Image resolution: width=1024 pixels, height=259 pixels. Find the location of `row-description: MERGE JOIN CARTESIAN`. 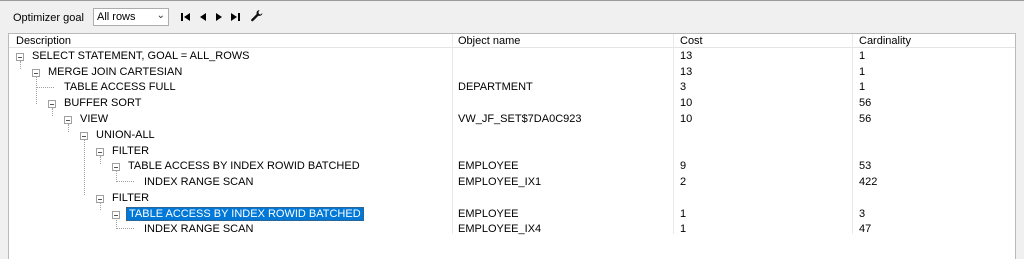

row-description: MERGE JOIN CARTESIAN is located at coordinates (115, 72).